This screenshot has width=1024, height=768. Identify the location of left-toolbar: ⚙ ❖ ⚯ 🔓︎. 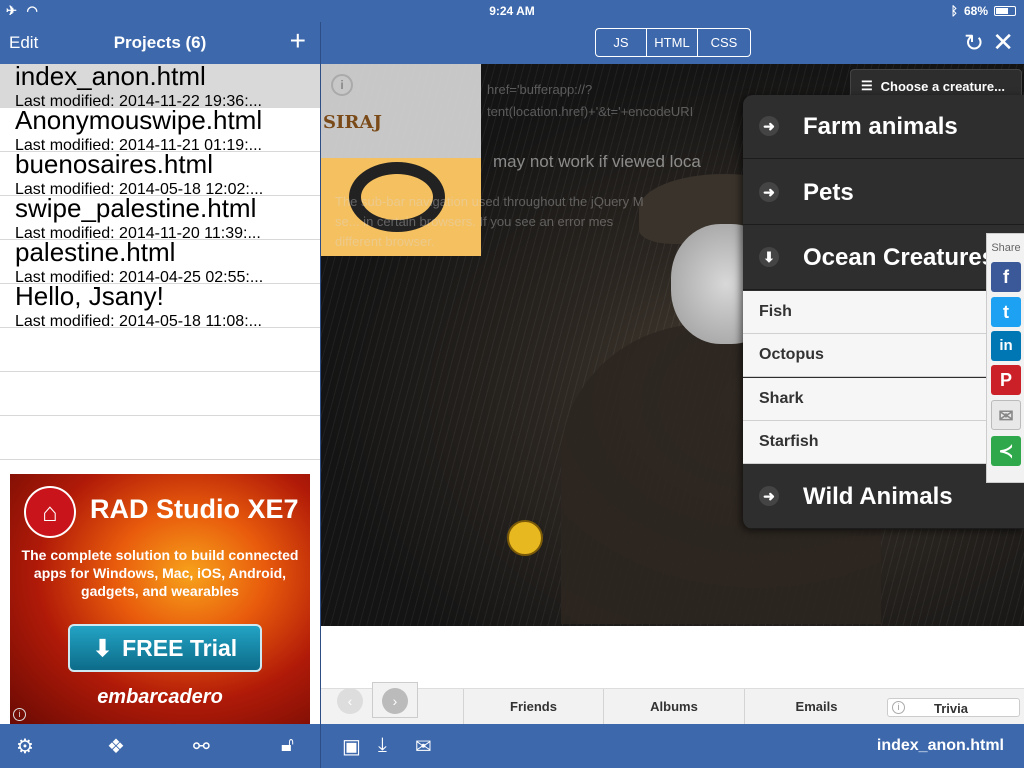
(160, 746).